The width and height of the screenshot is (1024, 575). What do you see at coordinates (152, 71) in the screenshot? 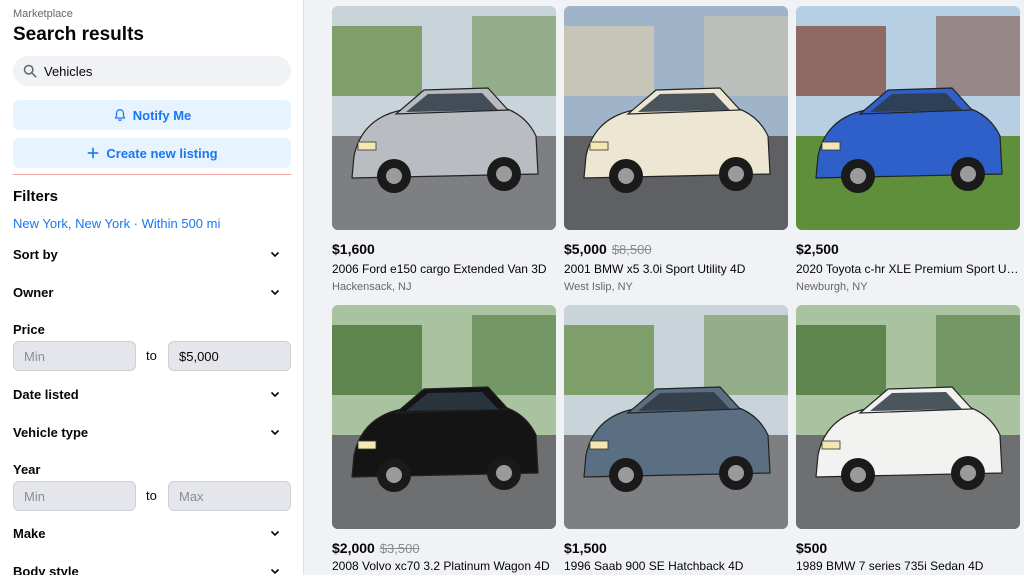
I see `search-input: Vehicles` at bounding box center [152, 71].